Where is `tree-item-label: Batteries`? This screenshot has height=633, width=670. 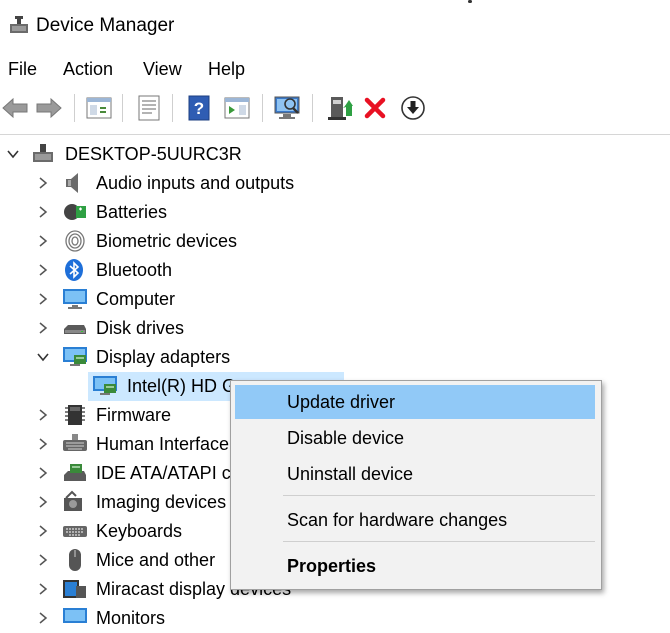 tree-item-label: Batteries is located at coordinates (132, 212).